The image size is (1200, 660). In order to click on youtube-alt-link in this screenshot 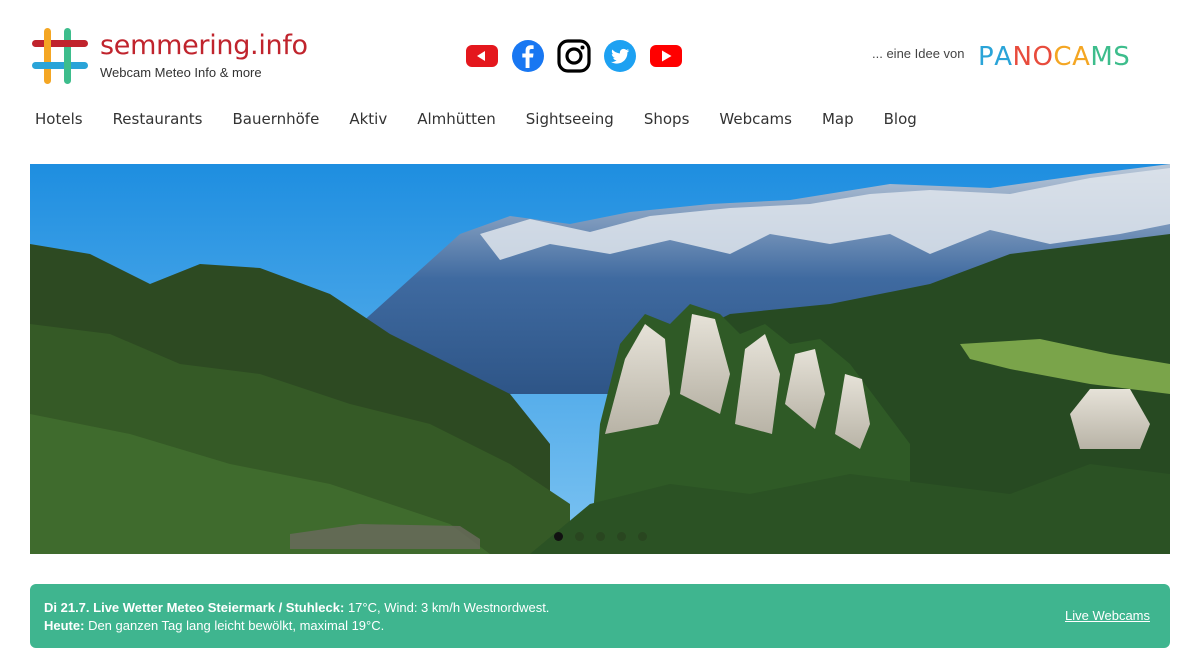, I will do `click(482, 56)`.